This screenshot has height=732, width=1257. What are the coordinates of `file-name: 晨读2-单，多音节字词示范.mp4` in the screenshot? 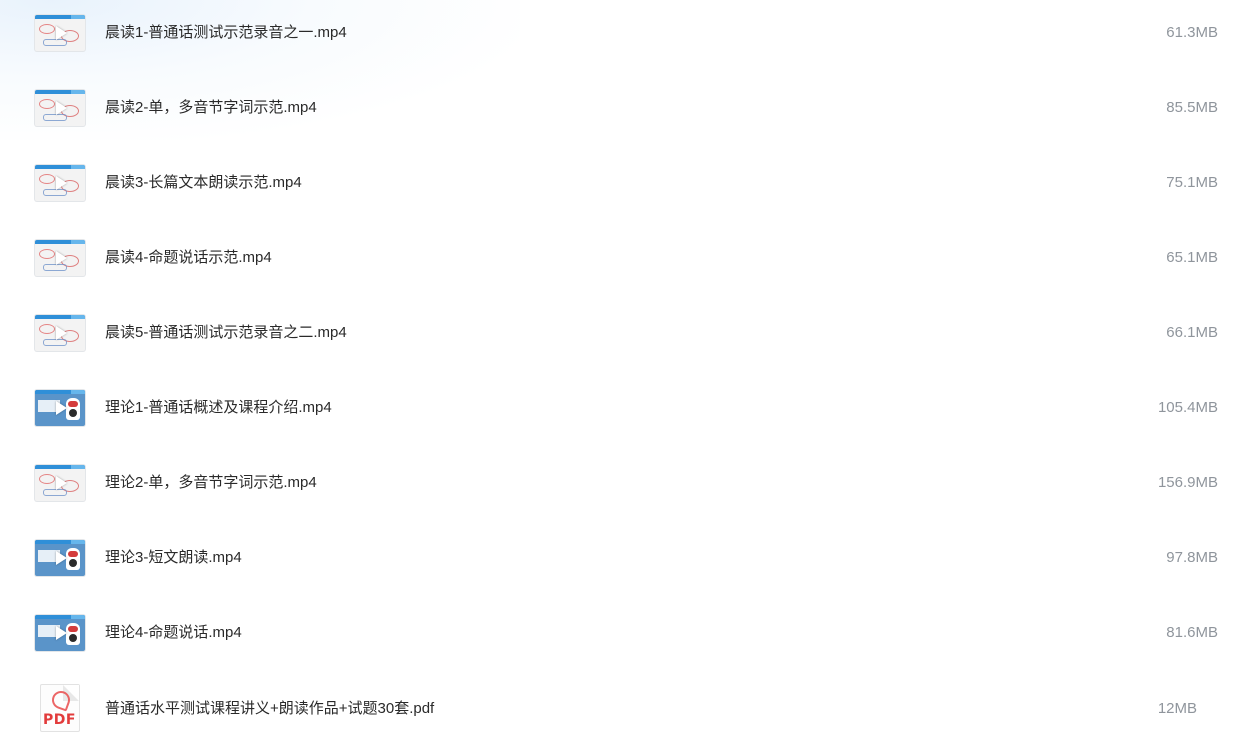 It's located at (211, 108).